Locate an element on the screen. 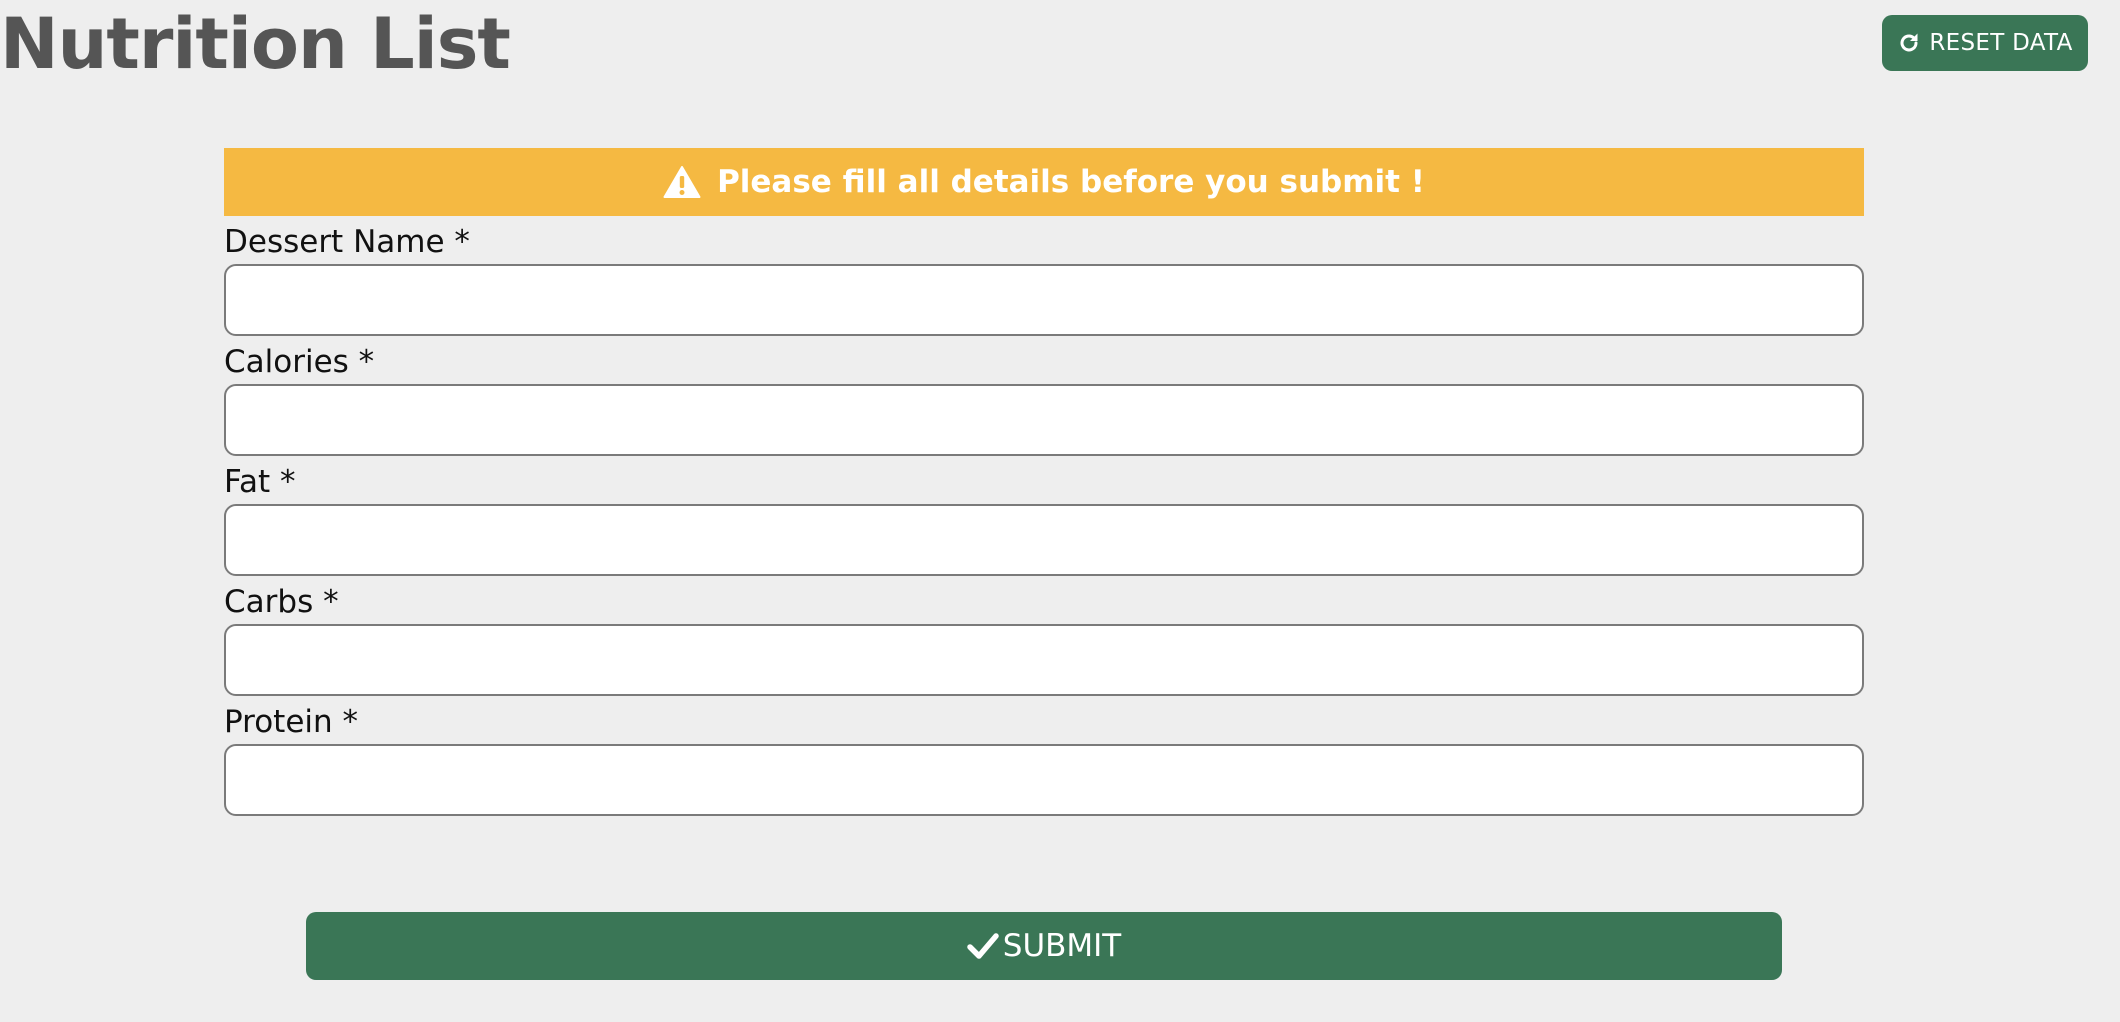 The width and height of the screenshot is (2120, 1022). reset-data-label: RESET DATA is located at coordinates (2001, 43).